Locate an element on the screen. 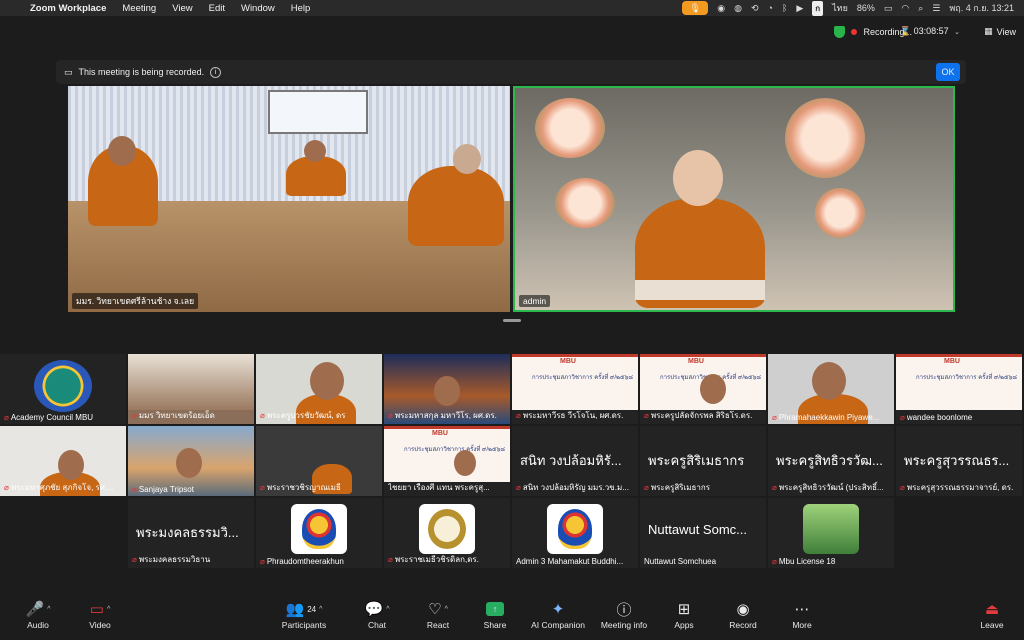  participant-tile: Nuttawut Somc... Nuttawut Somchuea is located at coordinates (703, 533).